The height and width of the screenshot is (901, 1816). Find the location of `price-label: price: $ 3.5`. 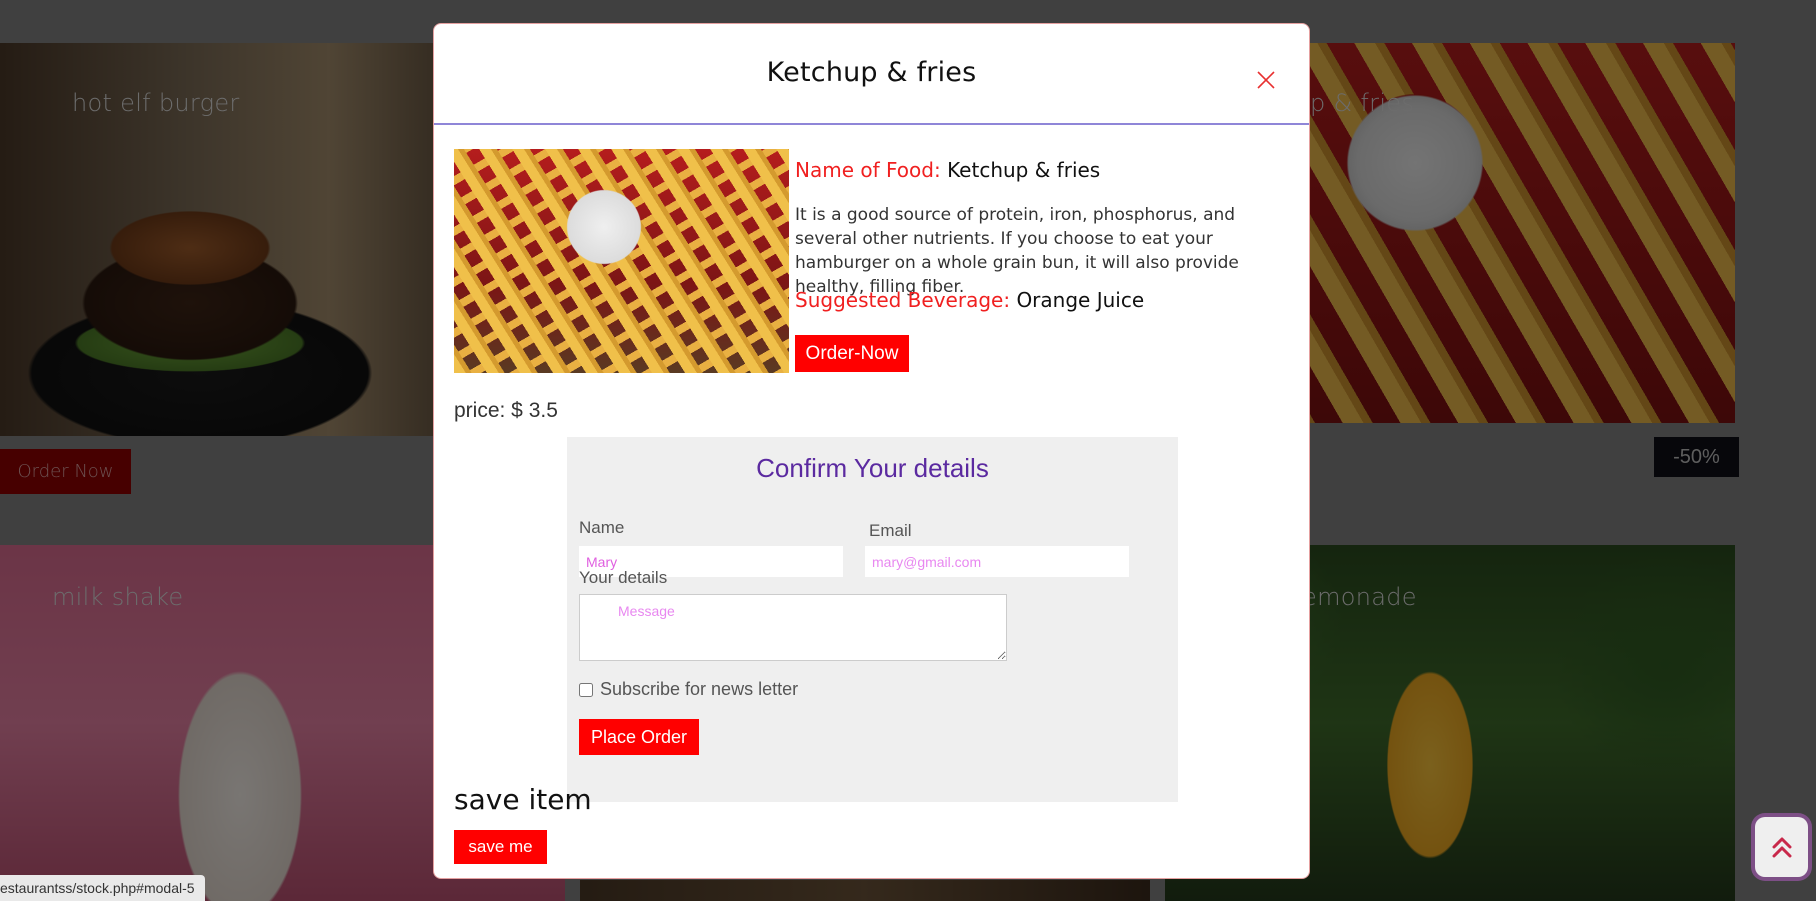

price-label: price: $ 3.5 is located at coordinates (506, 410).